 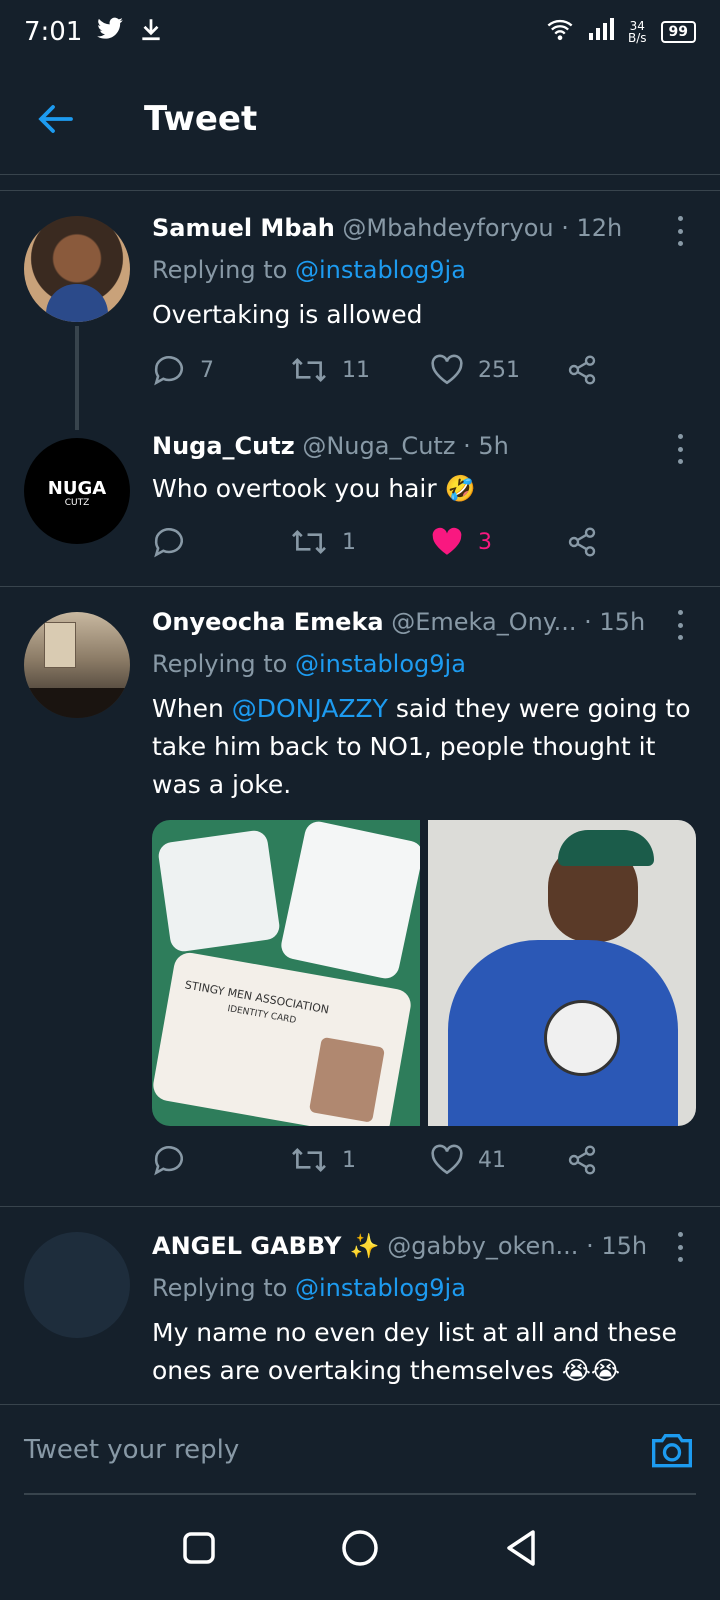 What do you see at coordinates (199, 1550) in the screenshot?
I see `recents-button` at bounding box center [199, 1550].